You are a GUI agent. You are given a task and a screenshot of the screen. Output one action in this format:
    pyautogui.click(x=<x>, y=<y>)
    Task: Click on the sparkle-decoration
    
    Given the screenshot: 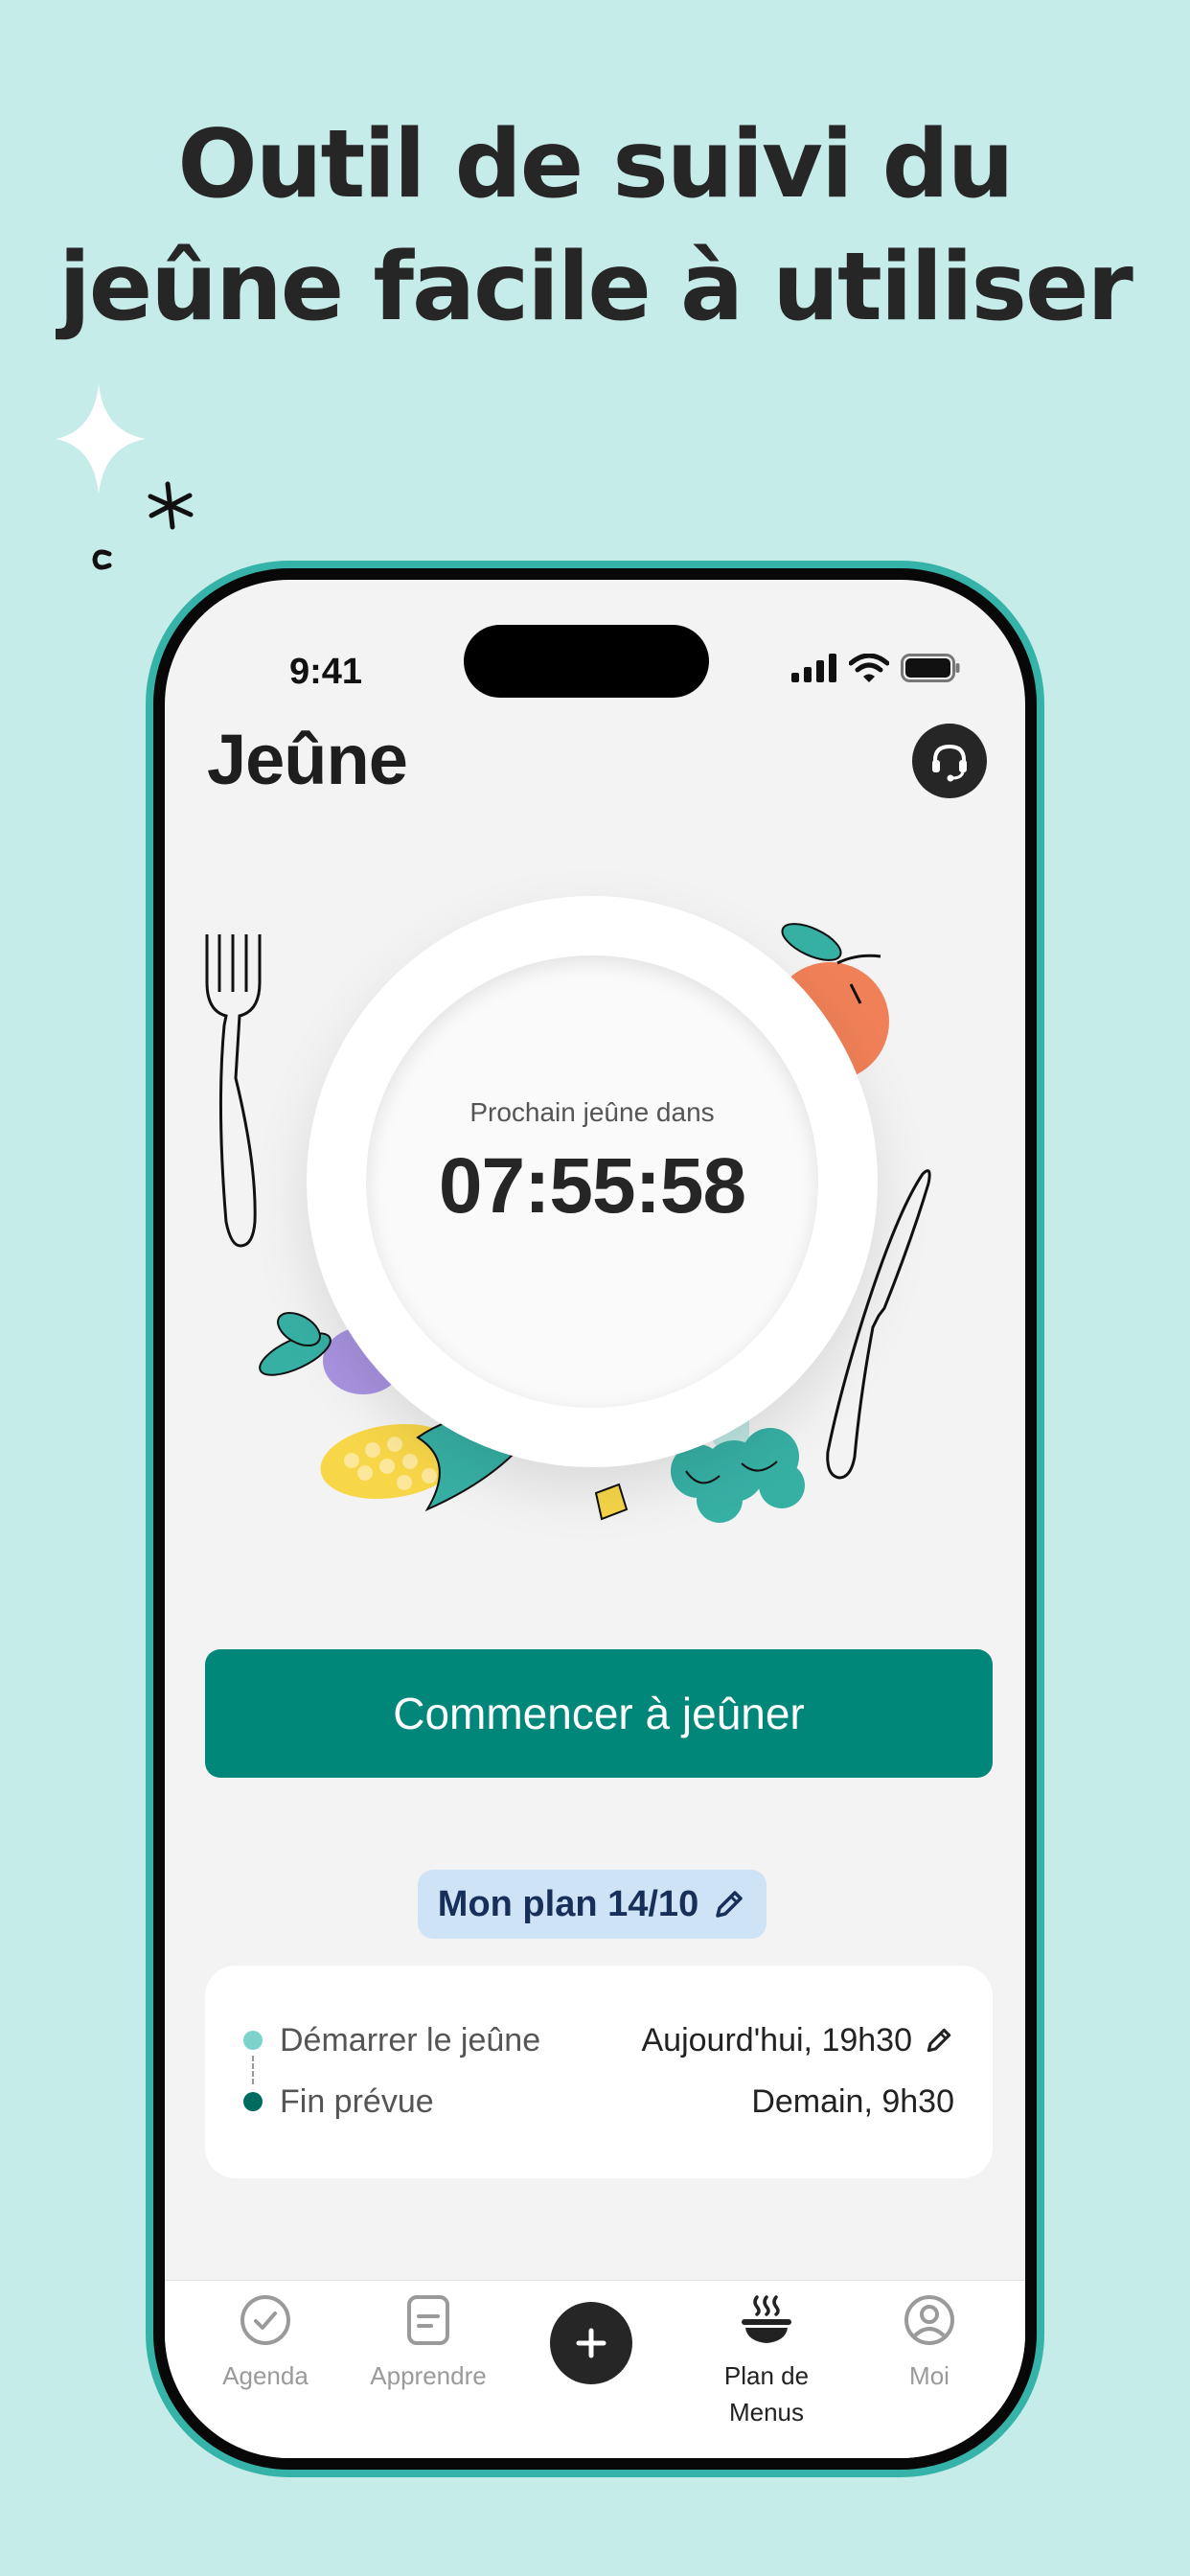 What is the action you would take?
    pyautogui.click(x=125, y=476)
    